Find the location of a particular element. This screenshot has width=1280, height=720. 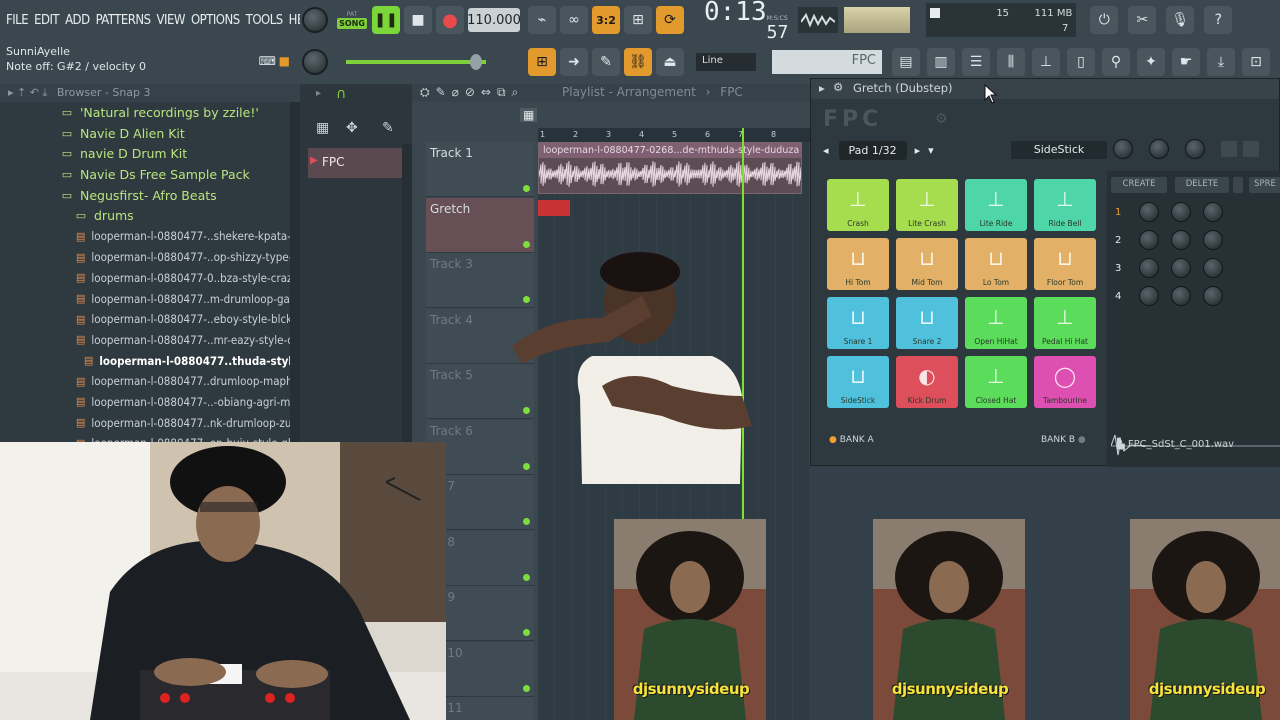

browser-scrollbar is located at coordinates (295, 273).